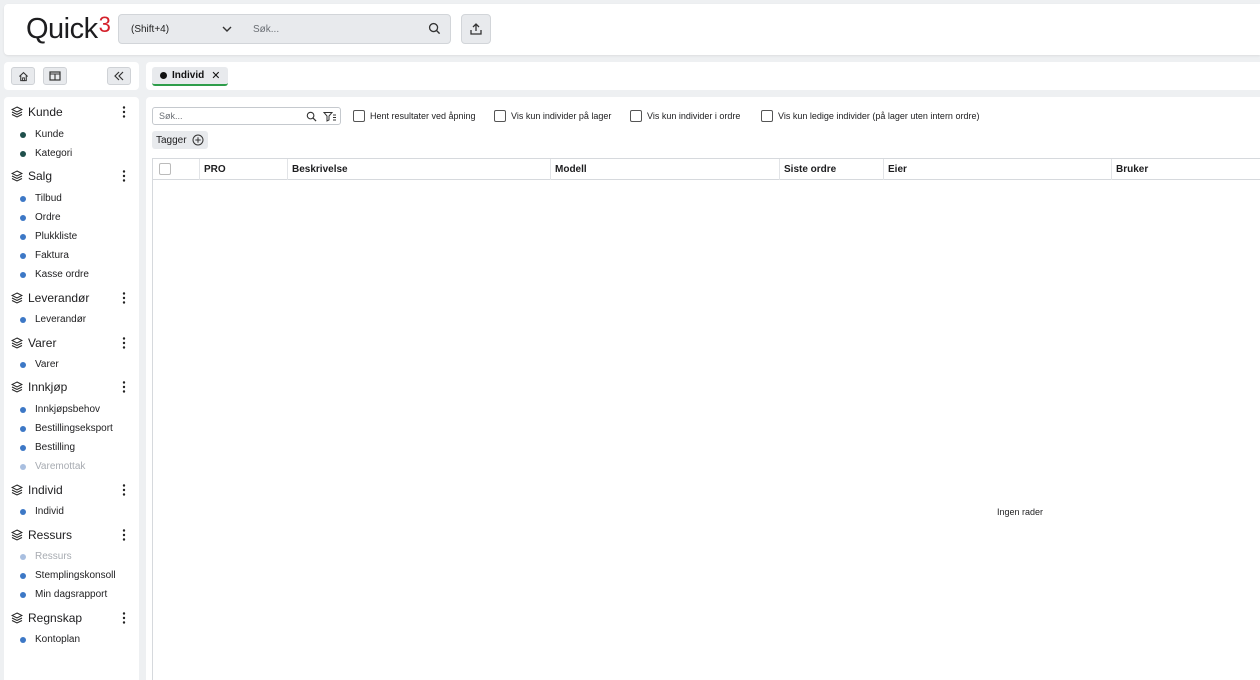  I want to click on filter-list-icon, so click(330, 116).